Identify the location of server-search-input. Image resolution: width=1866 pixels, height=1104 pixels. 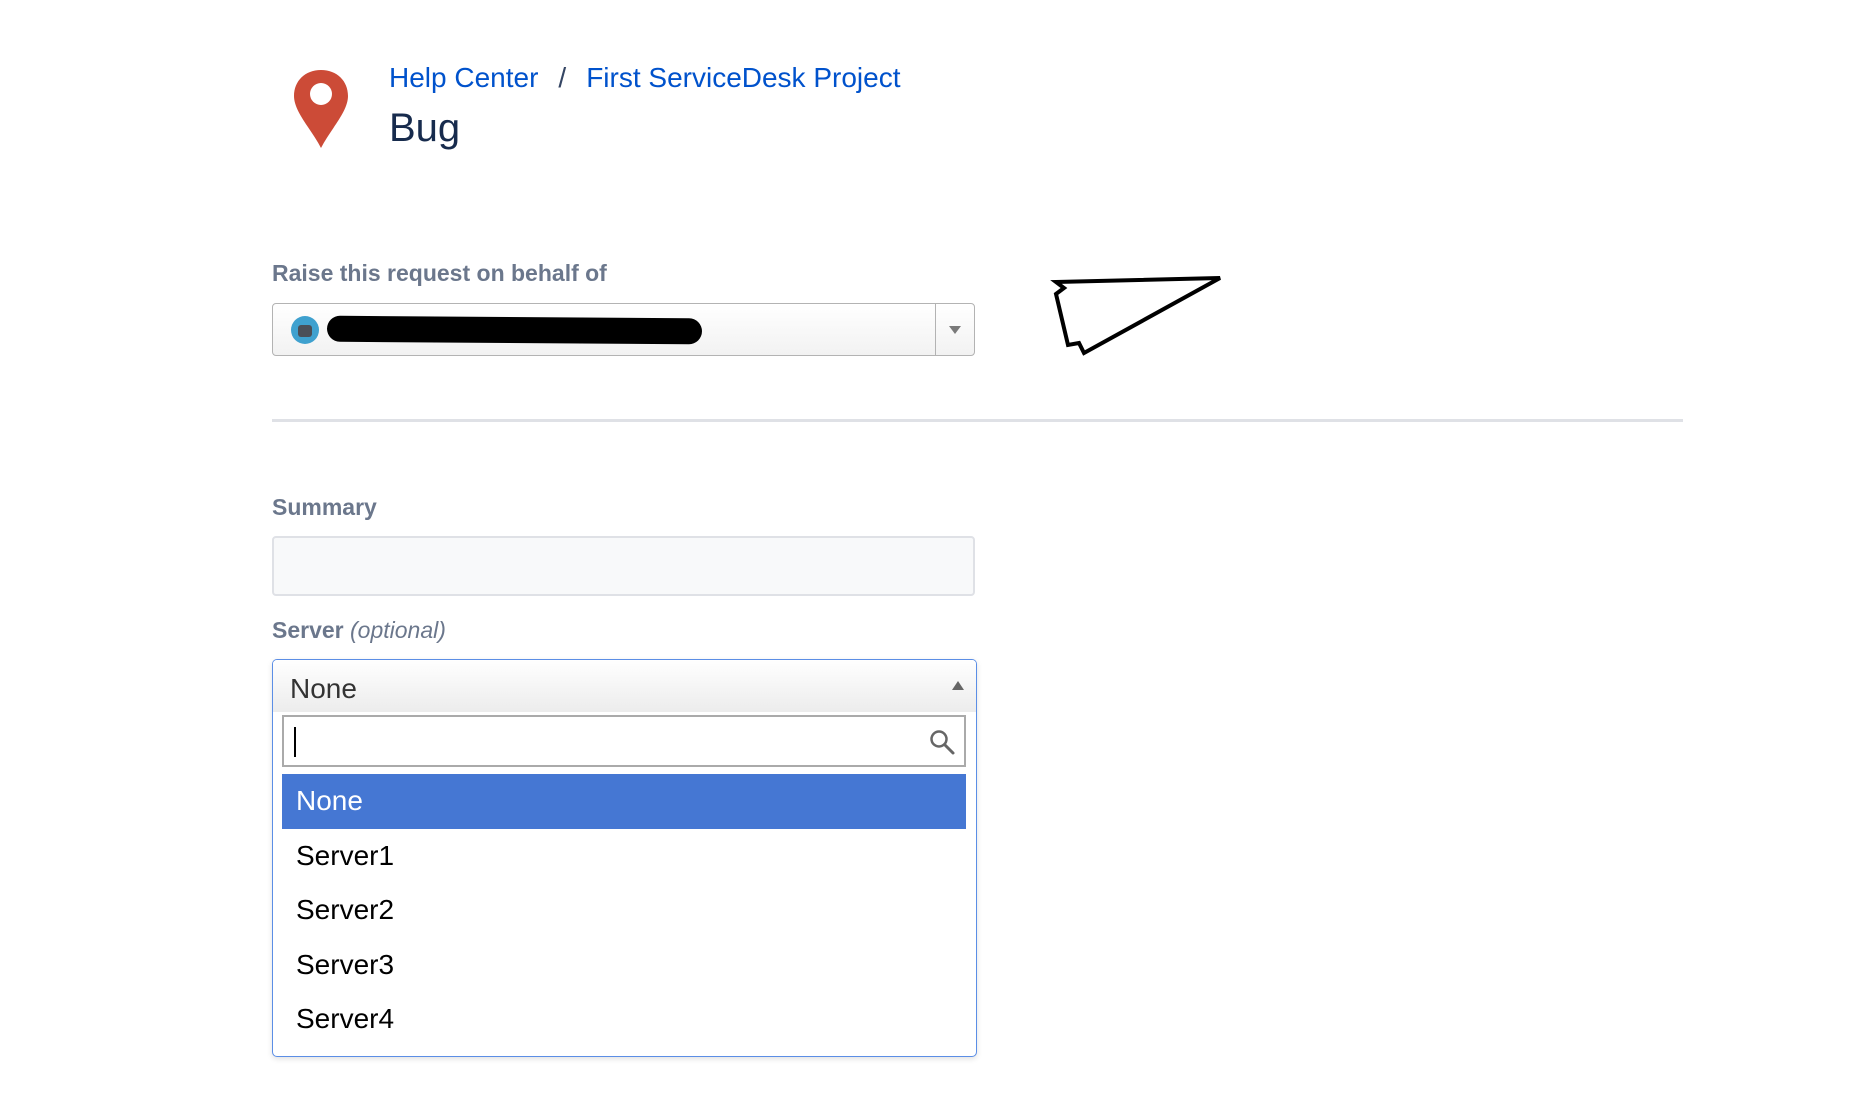
(624, 741).